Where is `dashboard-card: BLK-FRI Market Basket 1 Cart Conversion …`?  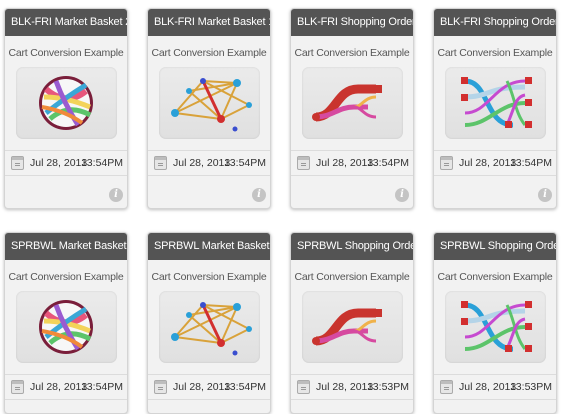 dashboard-card: BLK-FRI Market Basket 1 Cart Conversion … is located at coordinates (209, 108).